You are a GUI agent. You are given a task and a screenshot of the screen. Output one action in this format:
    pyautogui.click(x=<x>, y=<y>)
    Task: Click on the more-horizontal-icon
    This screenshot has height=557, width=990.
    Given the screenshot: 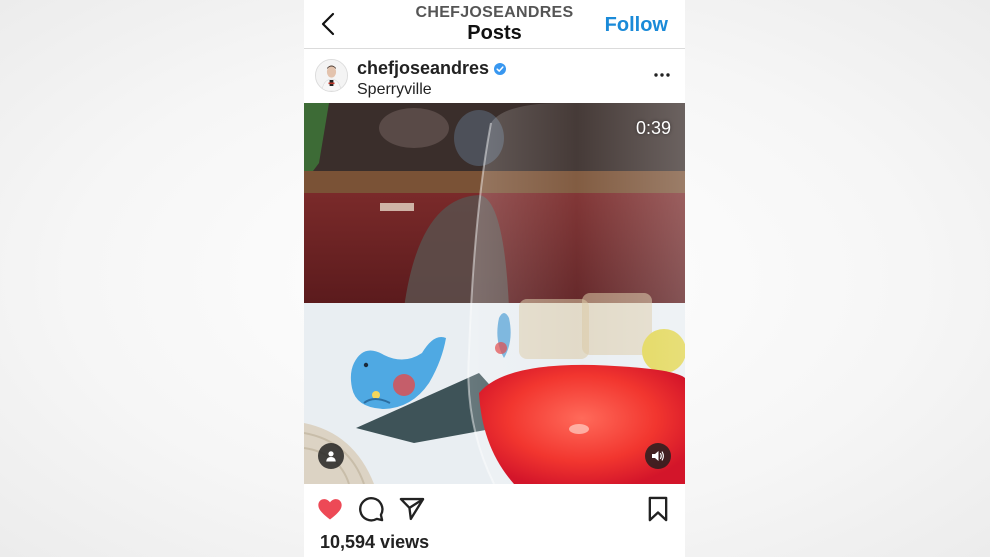 What is the action you would take?
    pyautogui.click(x=662, y=75)
    